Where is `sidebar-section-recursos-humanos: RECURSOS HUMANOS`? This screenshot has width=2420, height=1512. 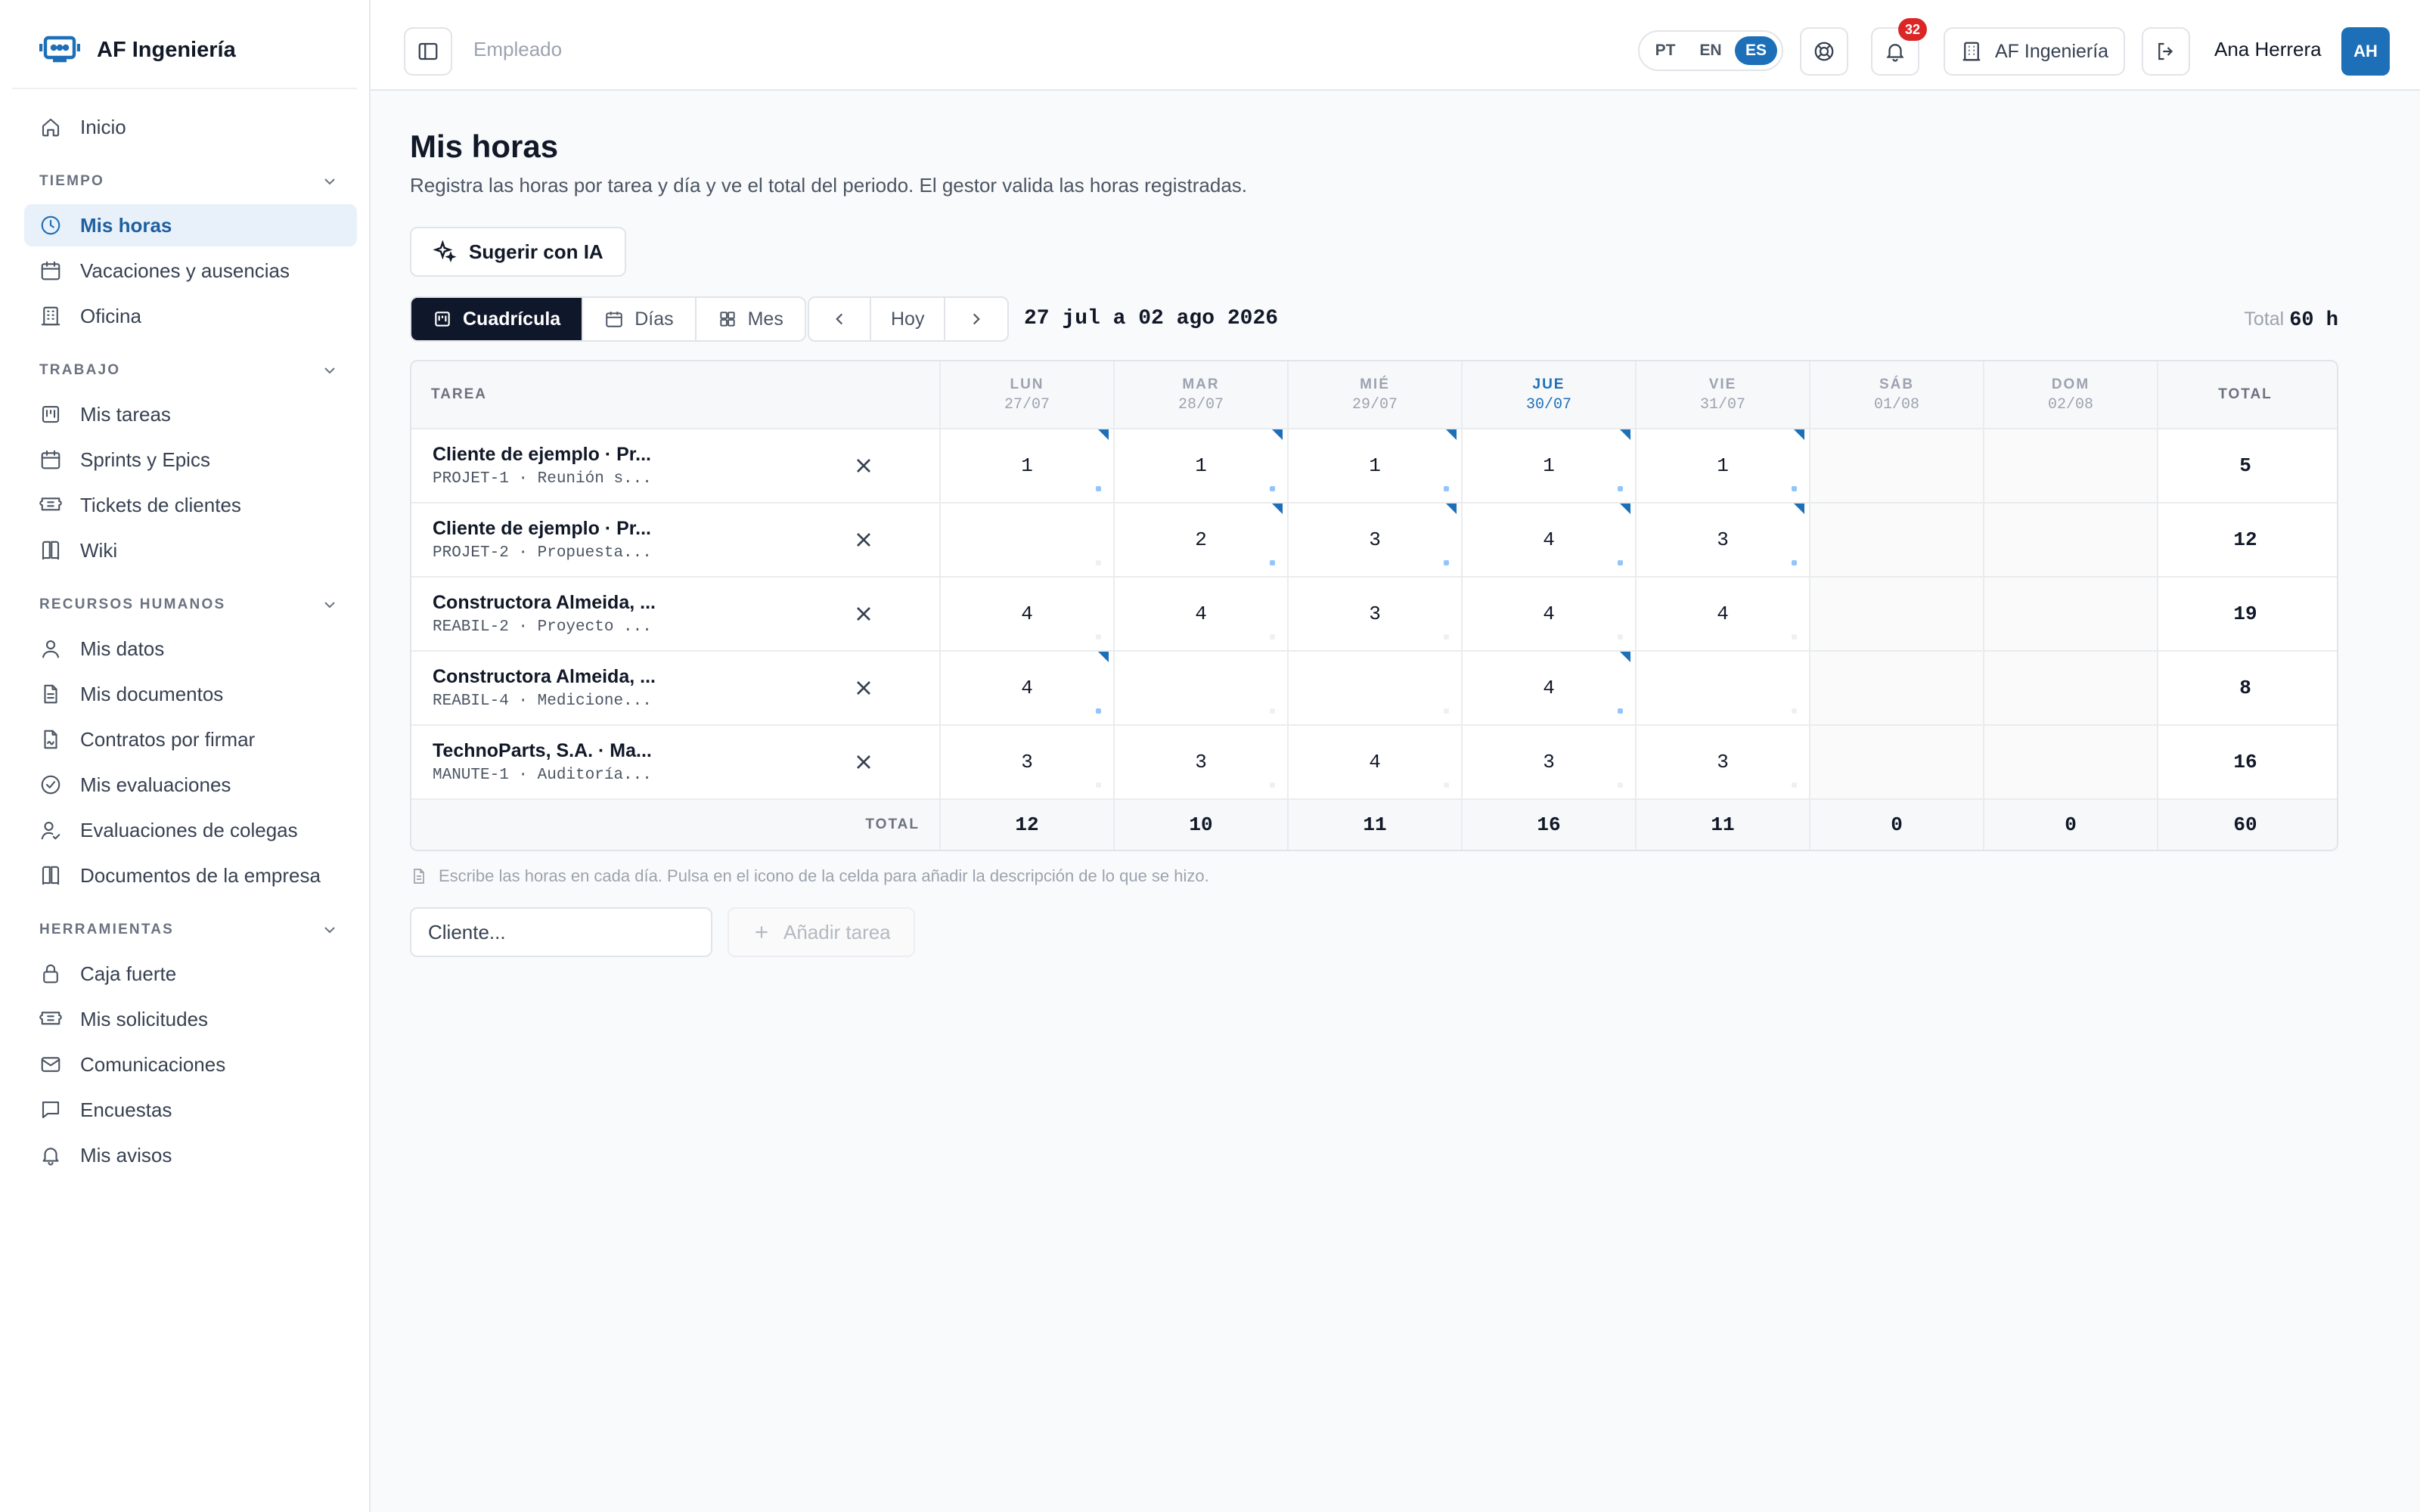 sidebar-section-recursos-humanos: RECURSOS HUMANOS is located at coordinates (190, 604).